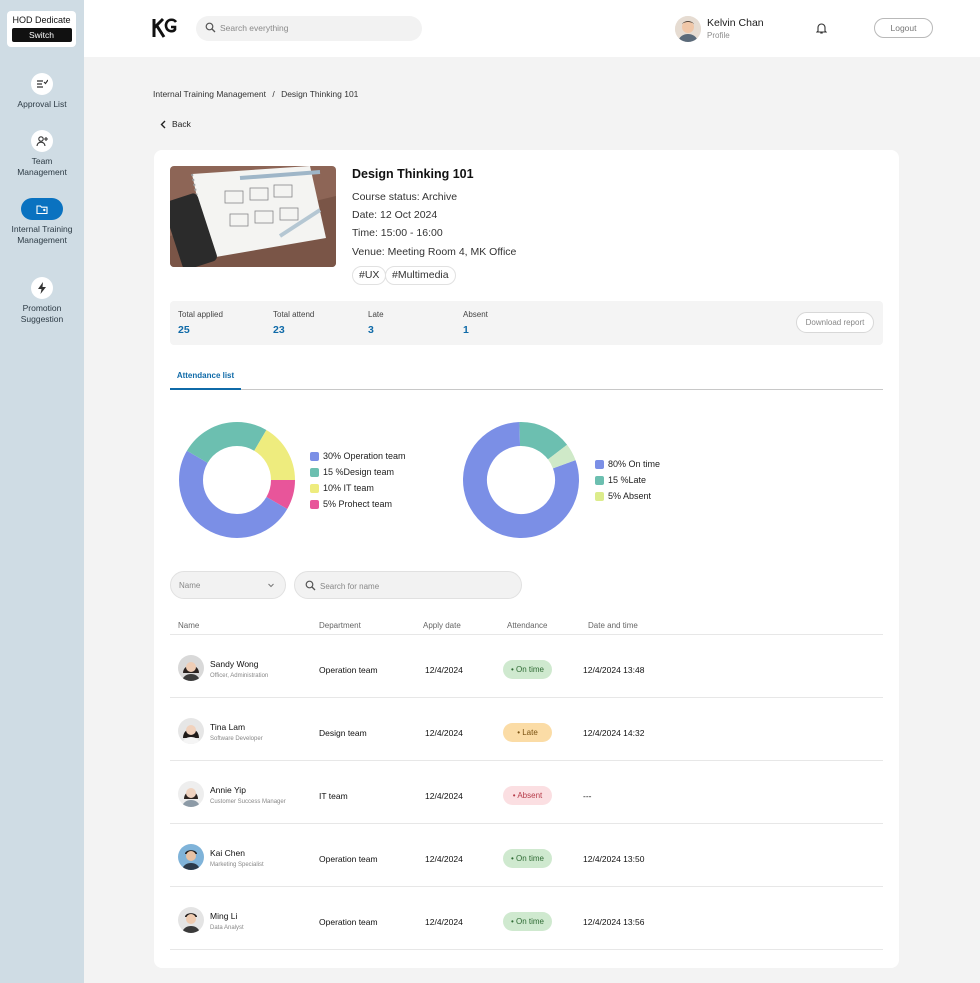 This screenshot has height=983, width=980. Describe the element at coordinates (42, 288) in the screenshot. I see `lightning-icon` at that location.